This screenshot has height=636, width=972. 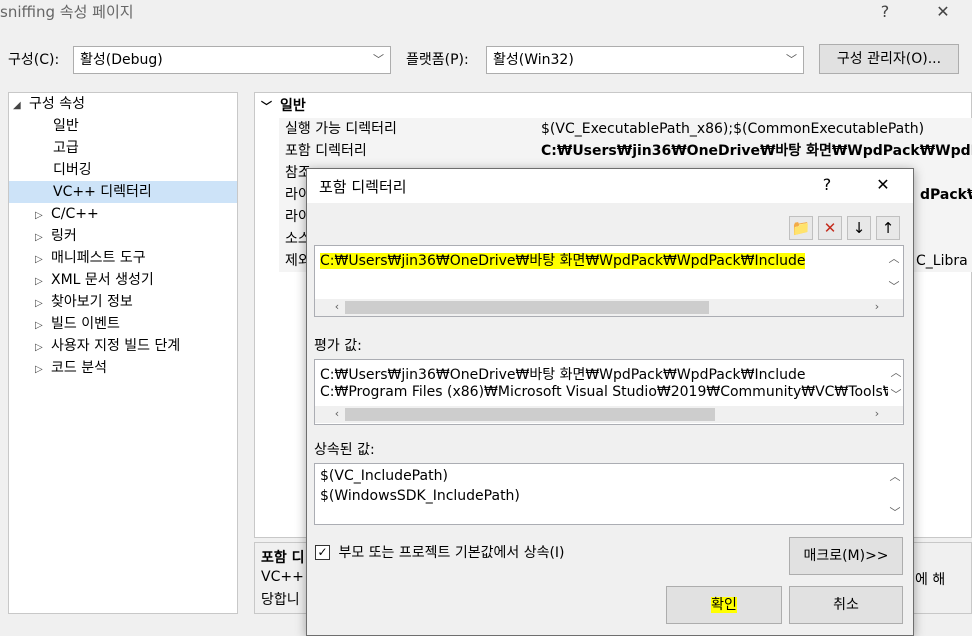 I want to click on arrow-down-icon: ↓, so click(x=859, y=228).